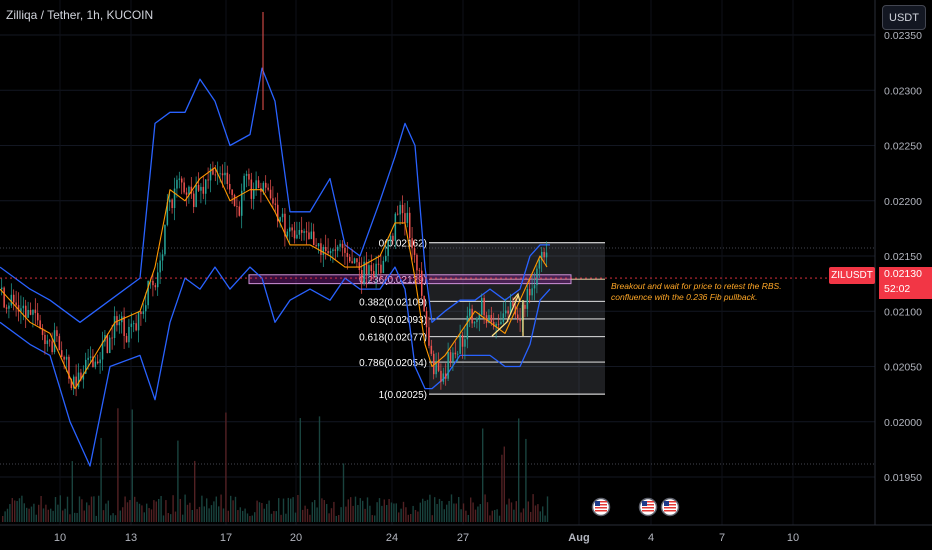  Describe the element at coordinates (393, 302) in the screenshot. I see `fib-level-label: 0.382(0.02109)` at that location.